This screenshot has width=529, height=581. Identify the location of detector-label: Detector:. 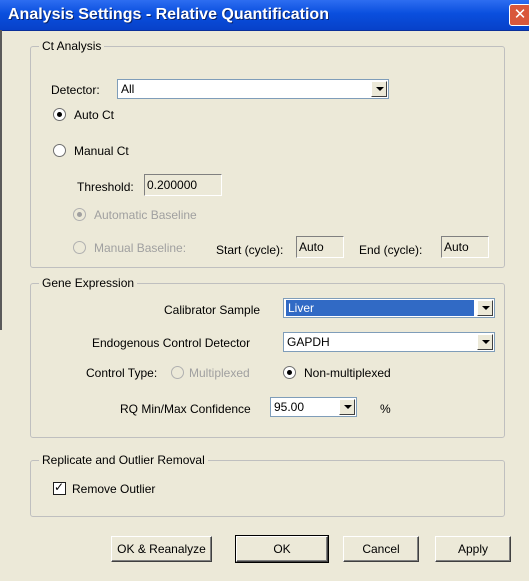
(75, 90).